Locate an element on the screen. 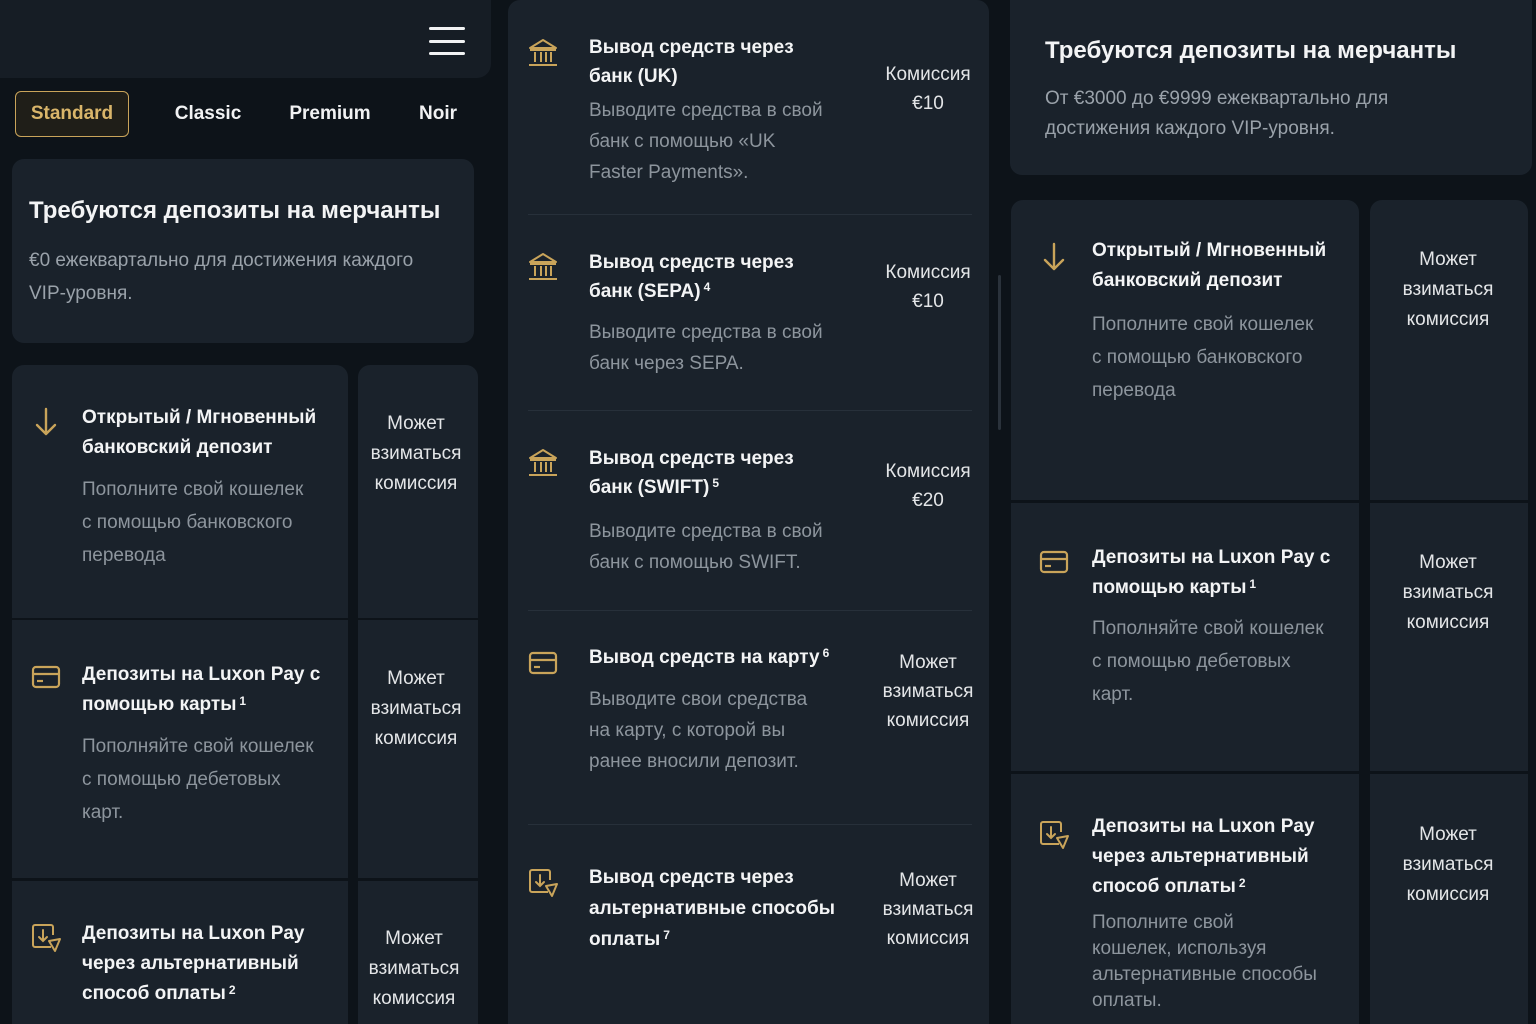  tier-tabs: Standard Classic Premium Noir is located at coordinates (250, 114).